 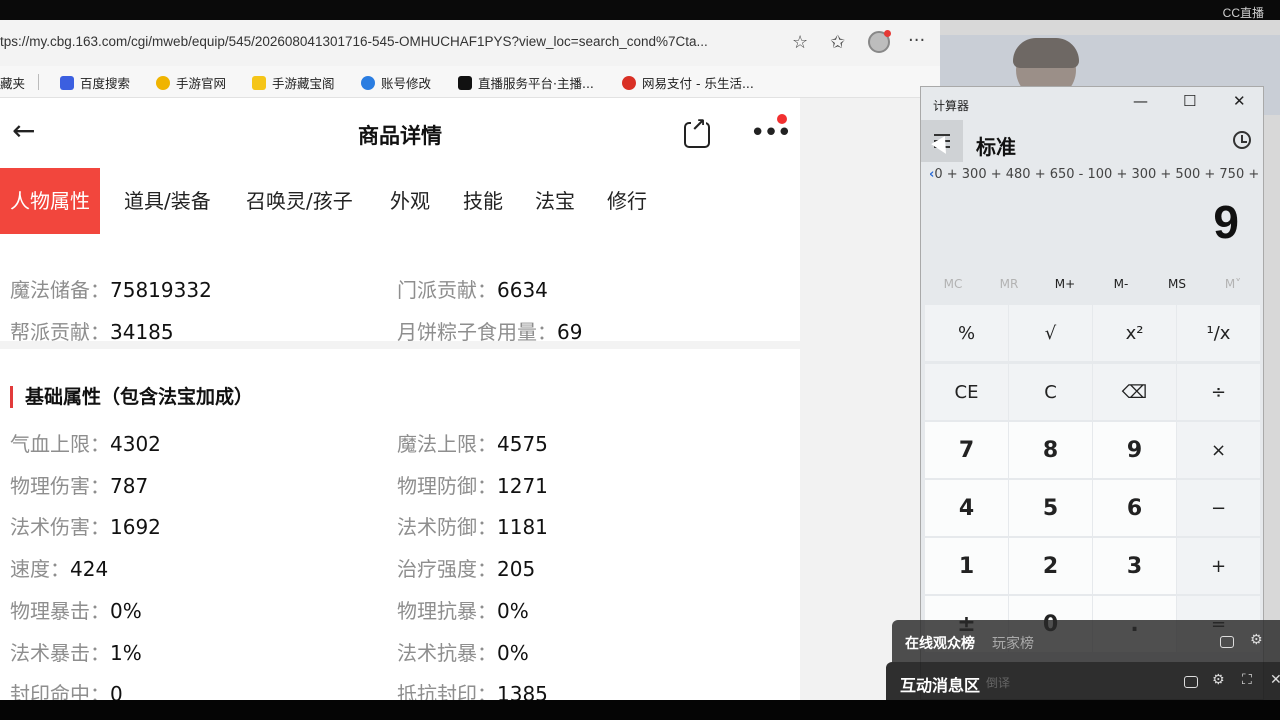 I want to click on tab-summons-children: 召唤灵/孩子, so click(x=299, y=201).